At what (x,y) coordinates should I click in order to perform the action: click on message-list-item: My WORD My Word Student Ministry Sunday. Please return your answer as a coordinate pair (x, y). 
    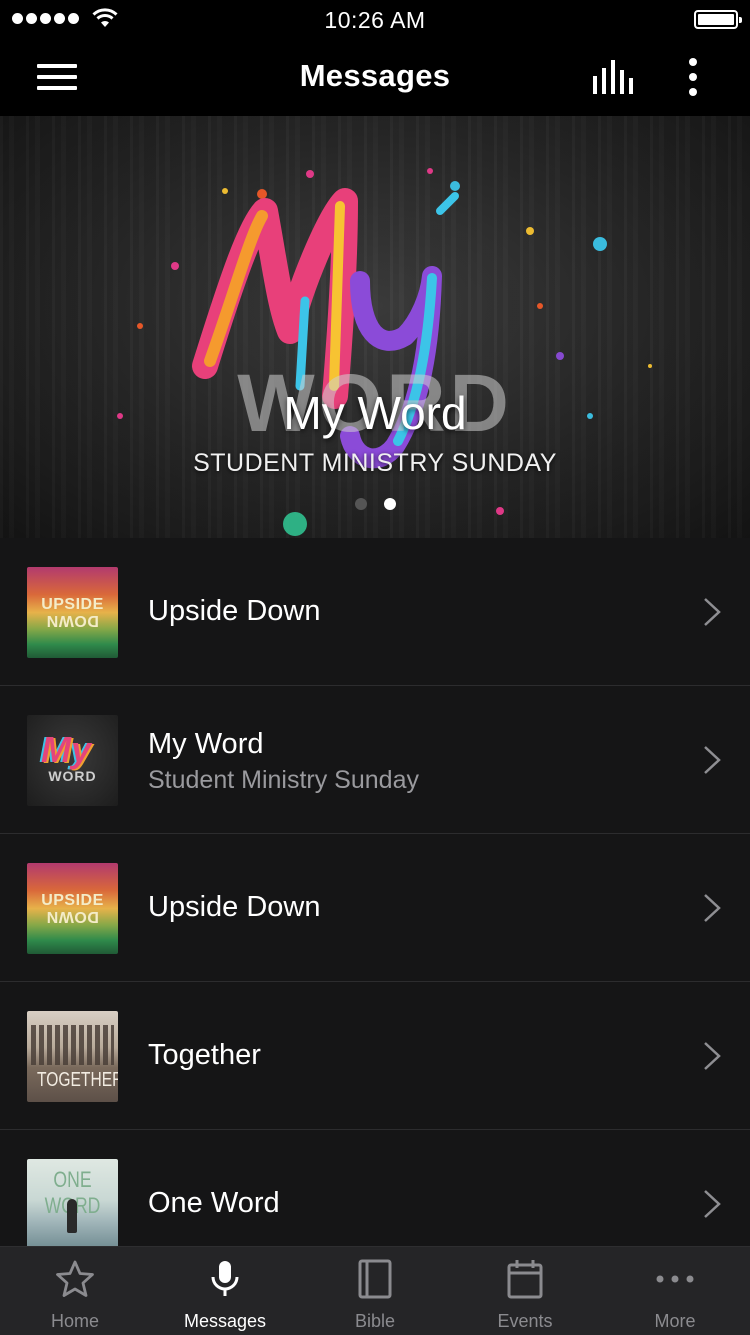
    Looking at the image, I should click on (375, 760).